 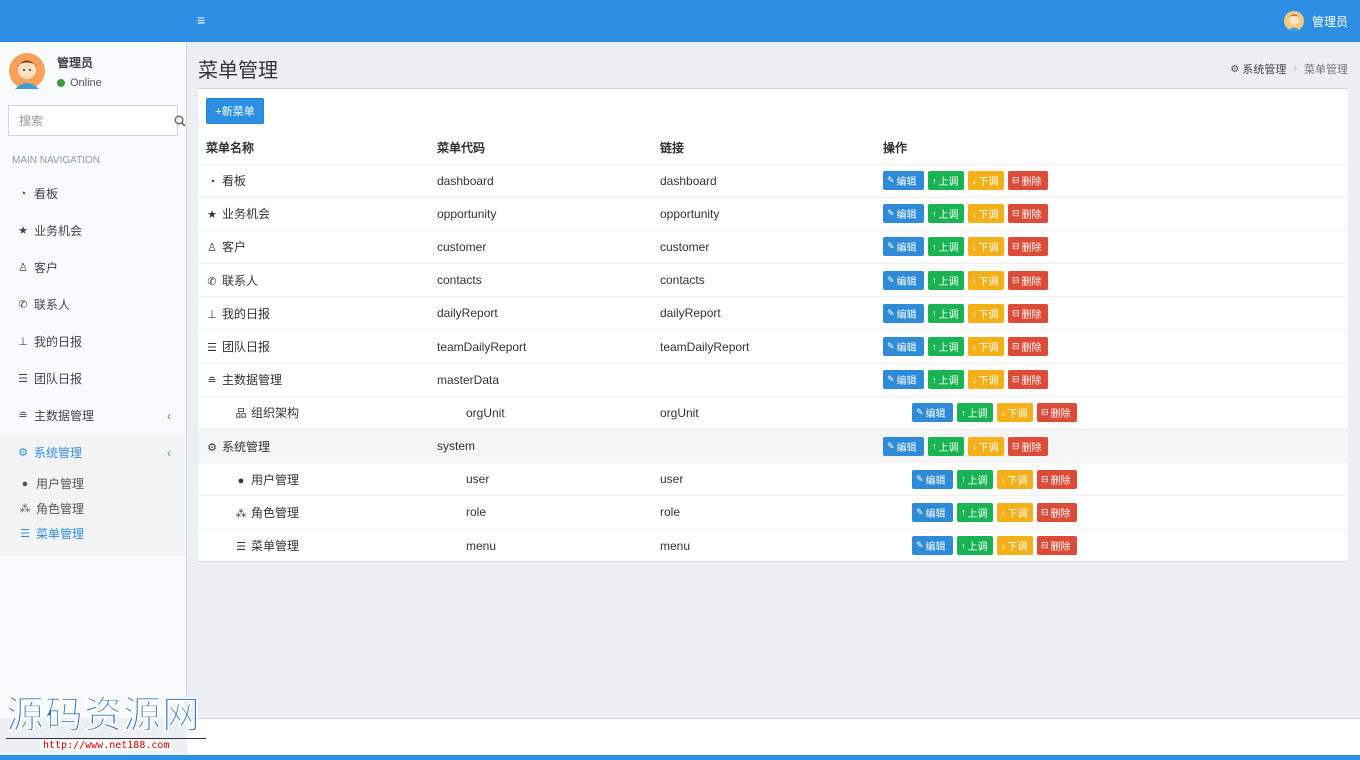 I want to click on watermark: 源码资源网 http://www.net188.com, so click(x=106, y=724).